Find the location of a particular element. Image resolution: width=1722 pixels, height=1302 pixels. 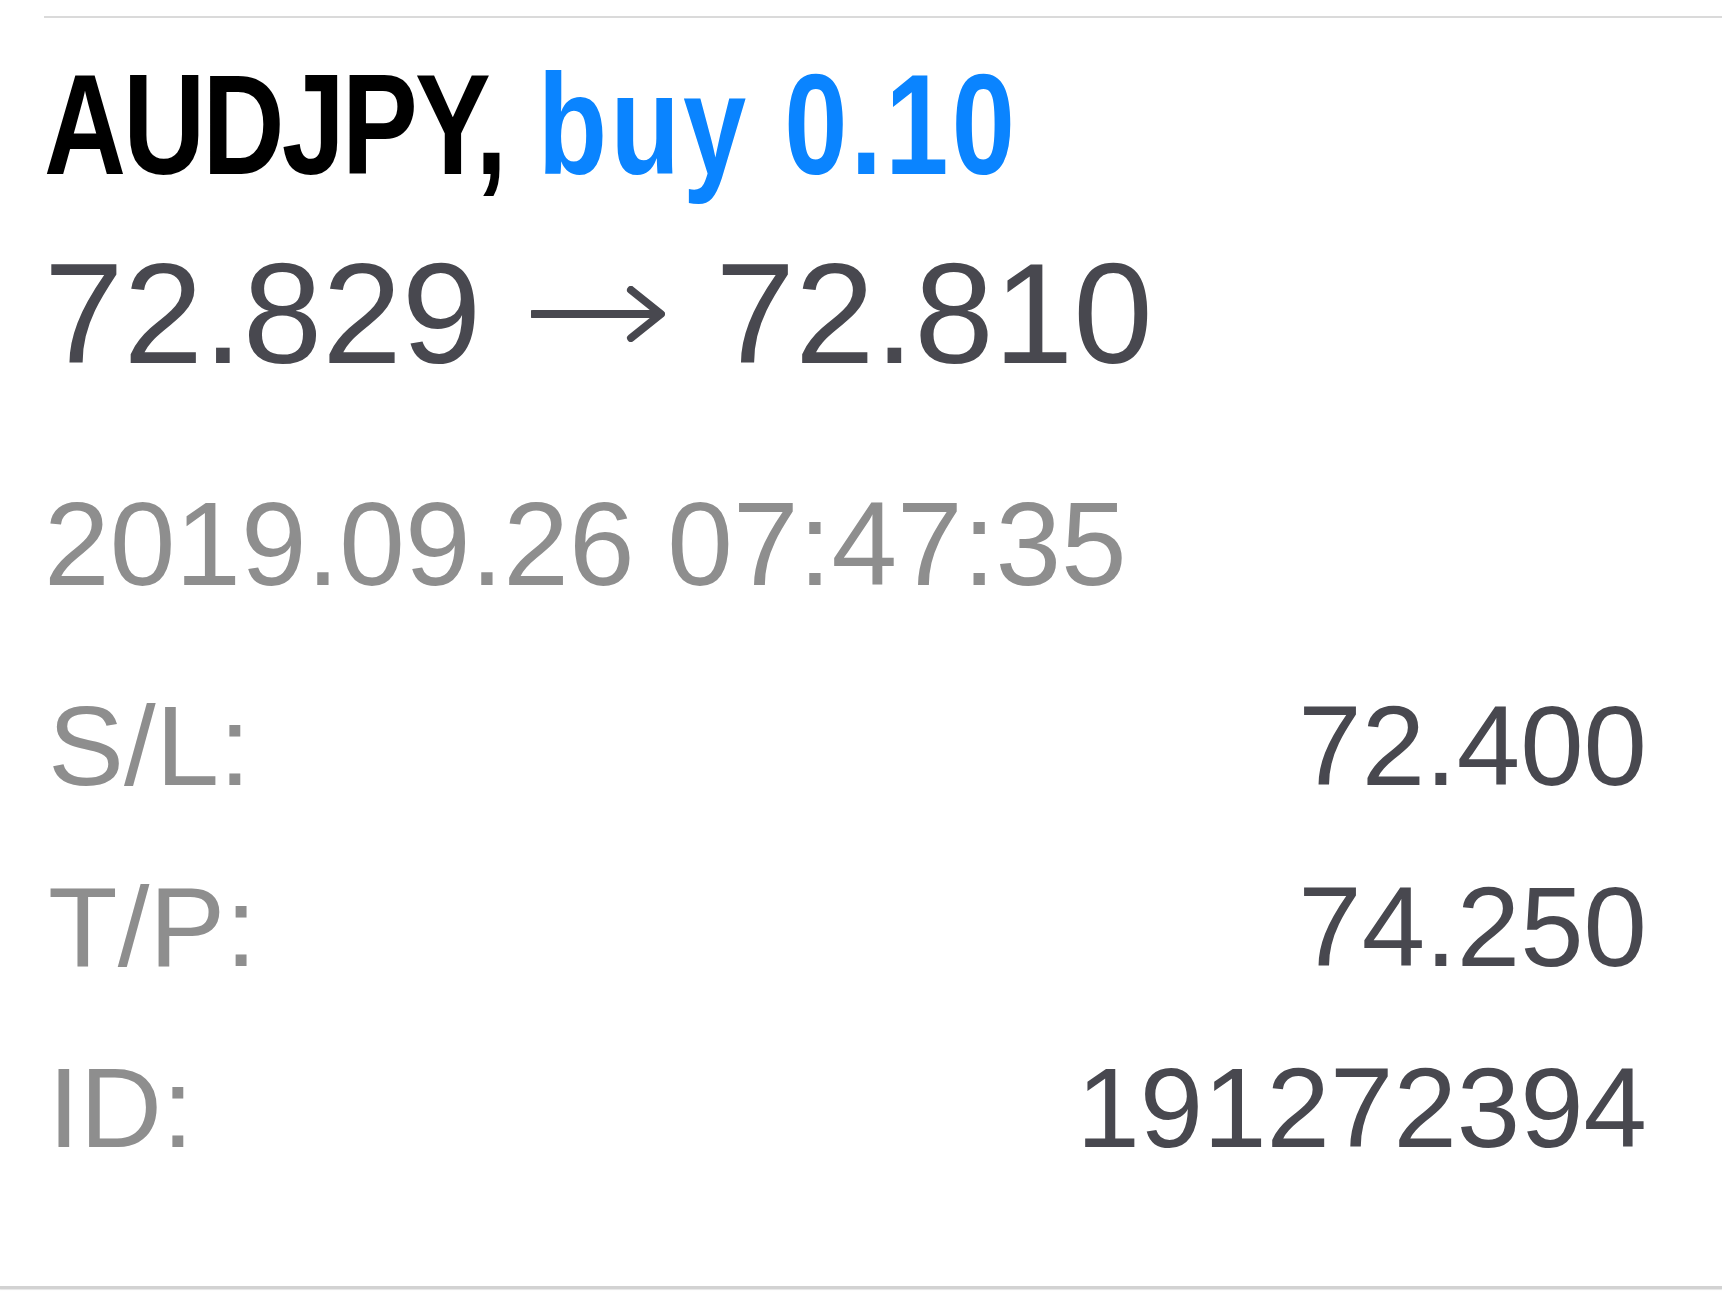

order-text: buy 0.10 is located at coordinates (778, 125).